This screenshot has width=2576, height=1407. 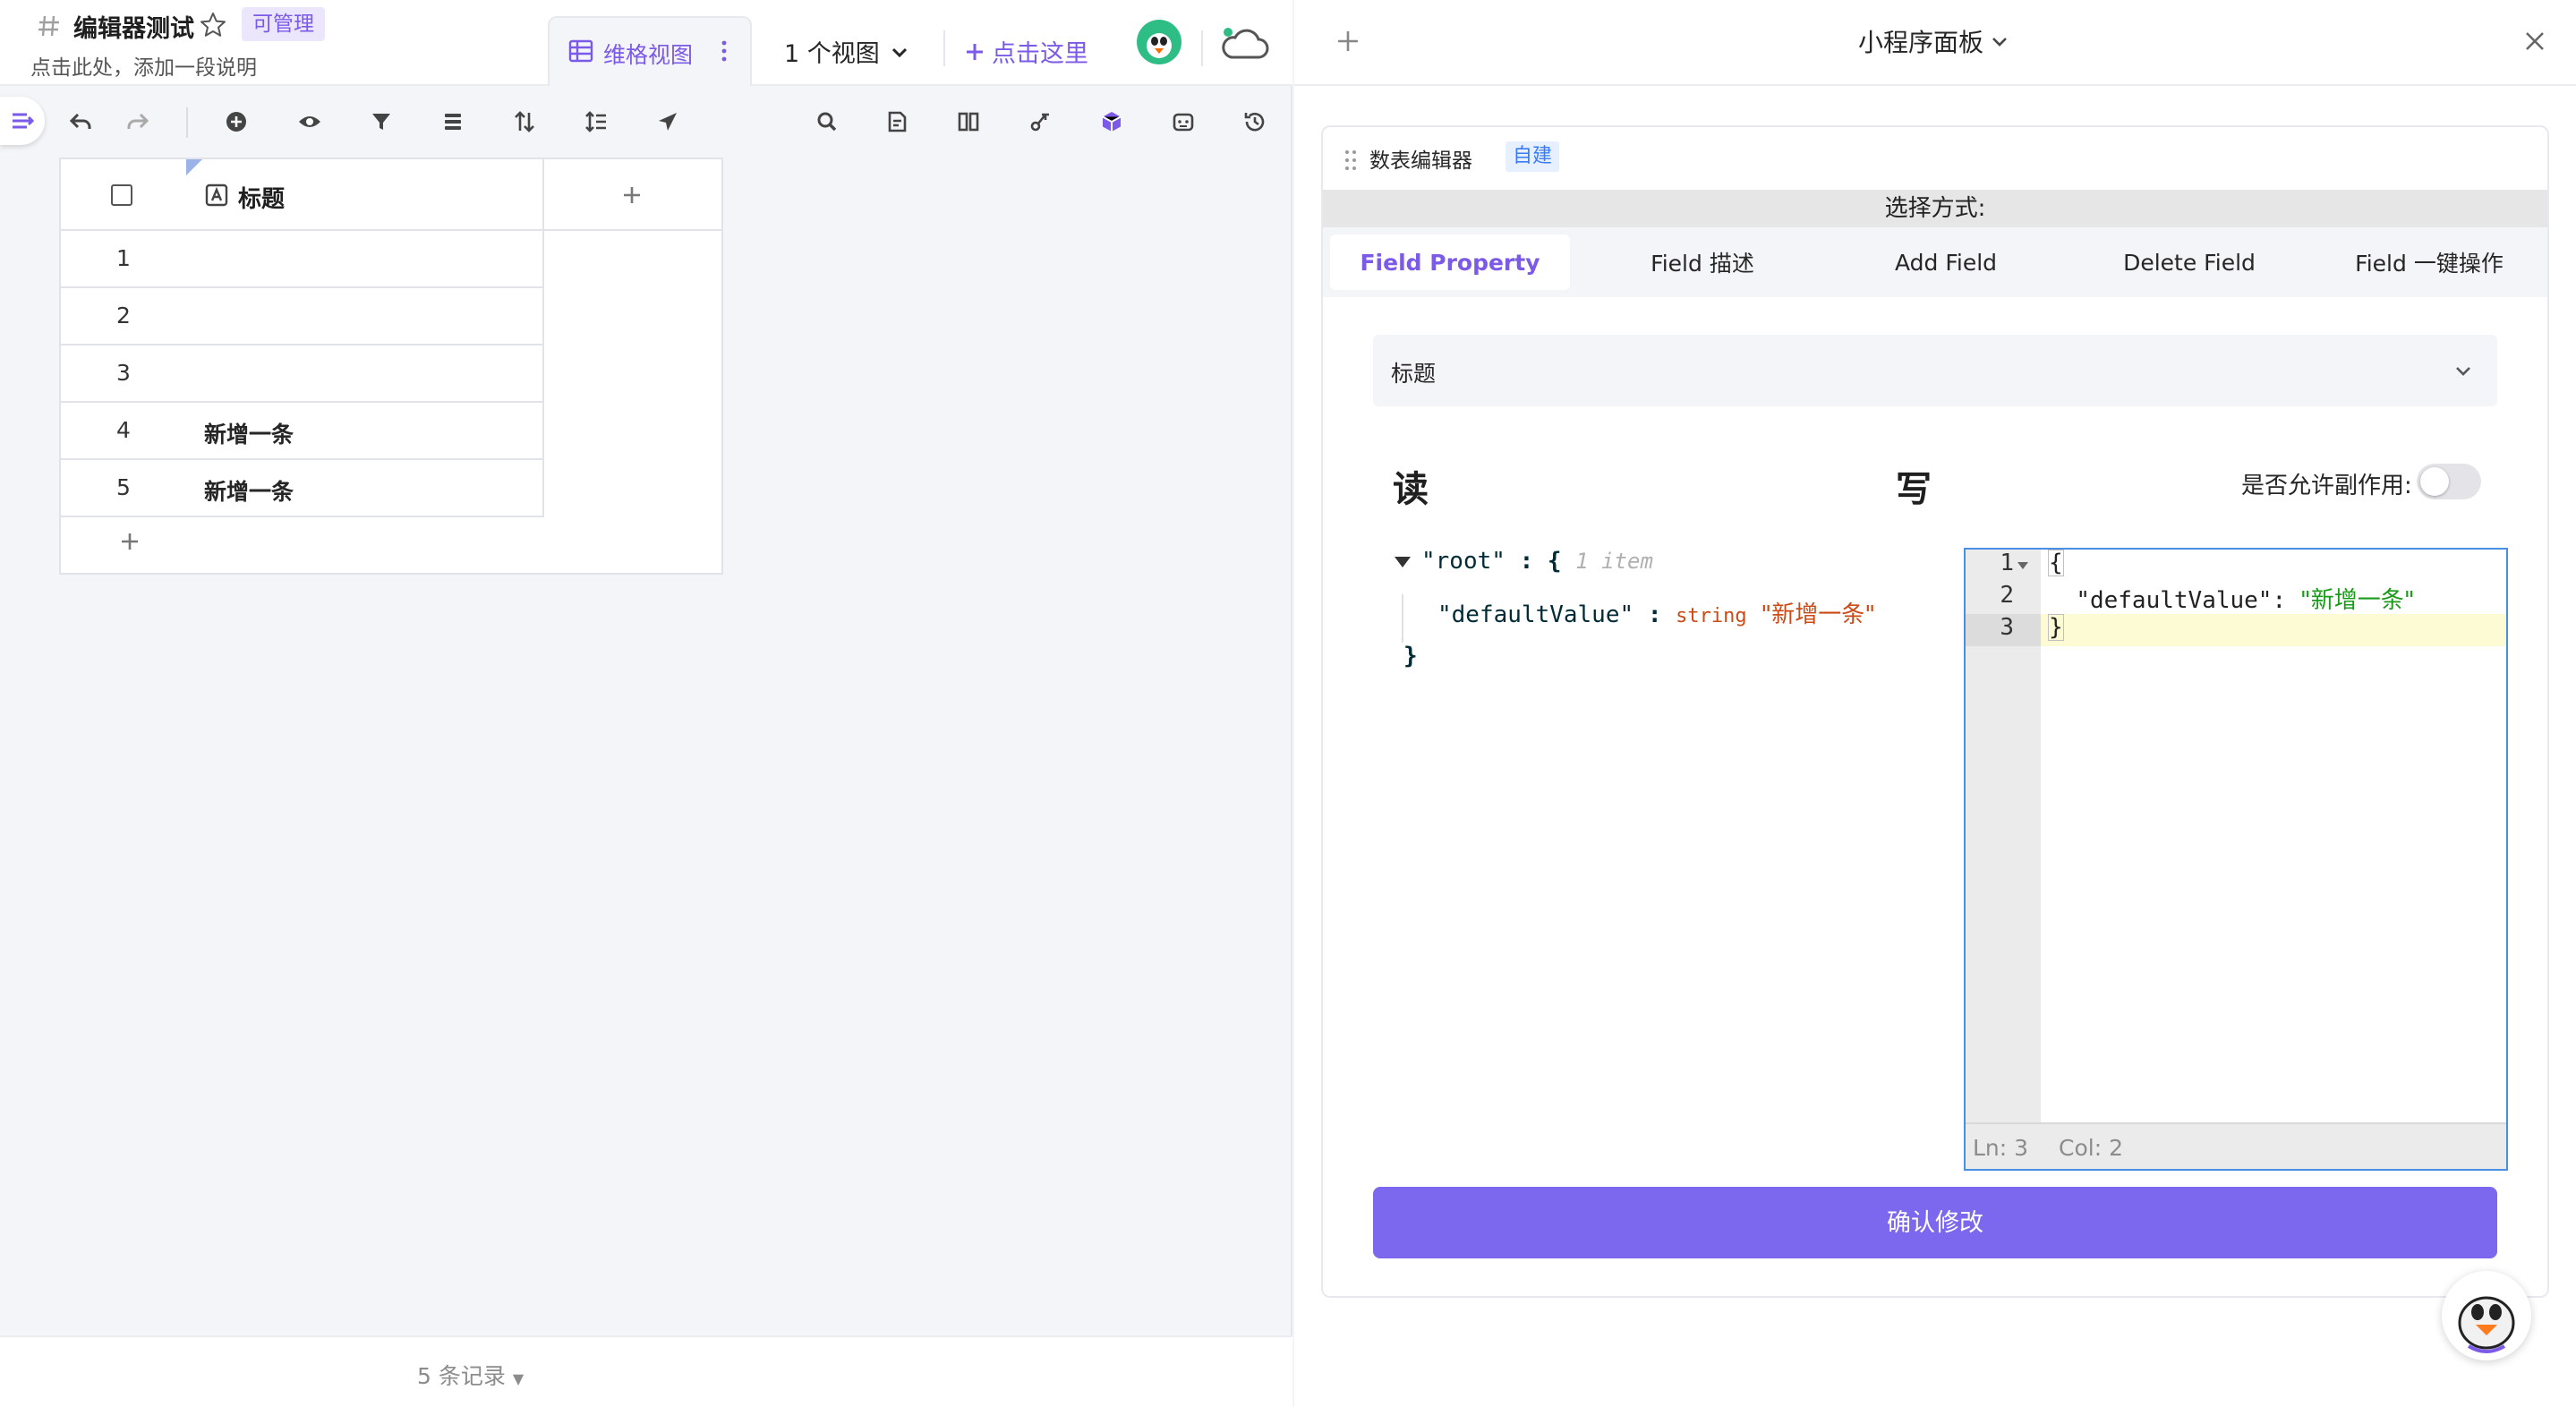 I want to click on add-view-button: 点击这里, so click(x=1026, y=51).